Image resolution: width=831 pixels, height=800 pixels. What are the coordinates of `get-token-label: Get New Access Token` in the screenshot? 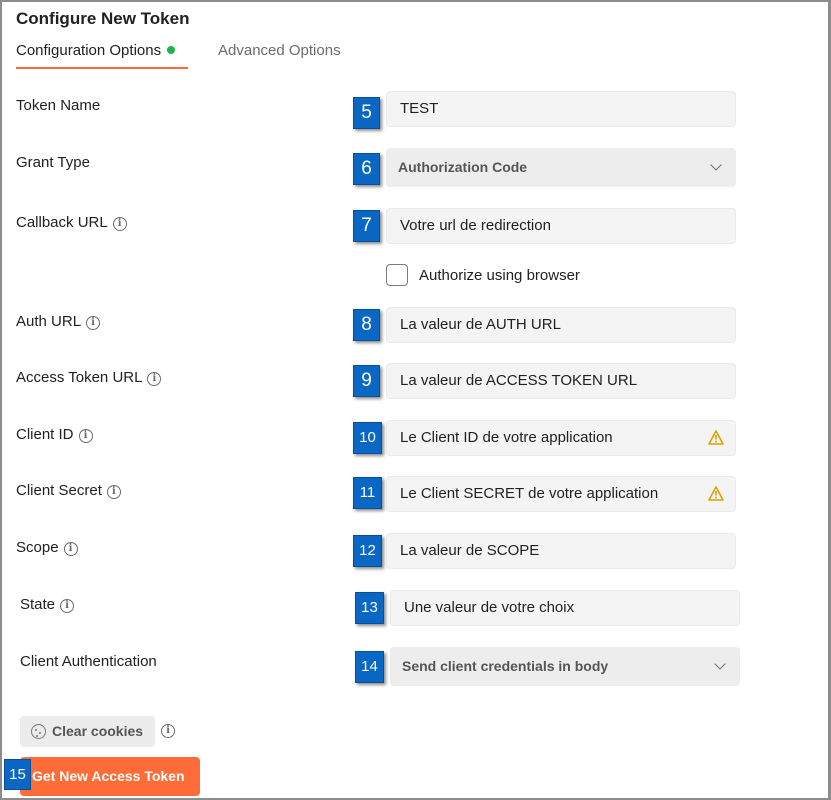 It's located at (108, 776).